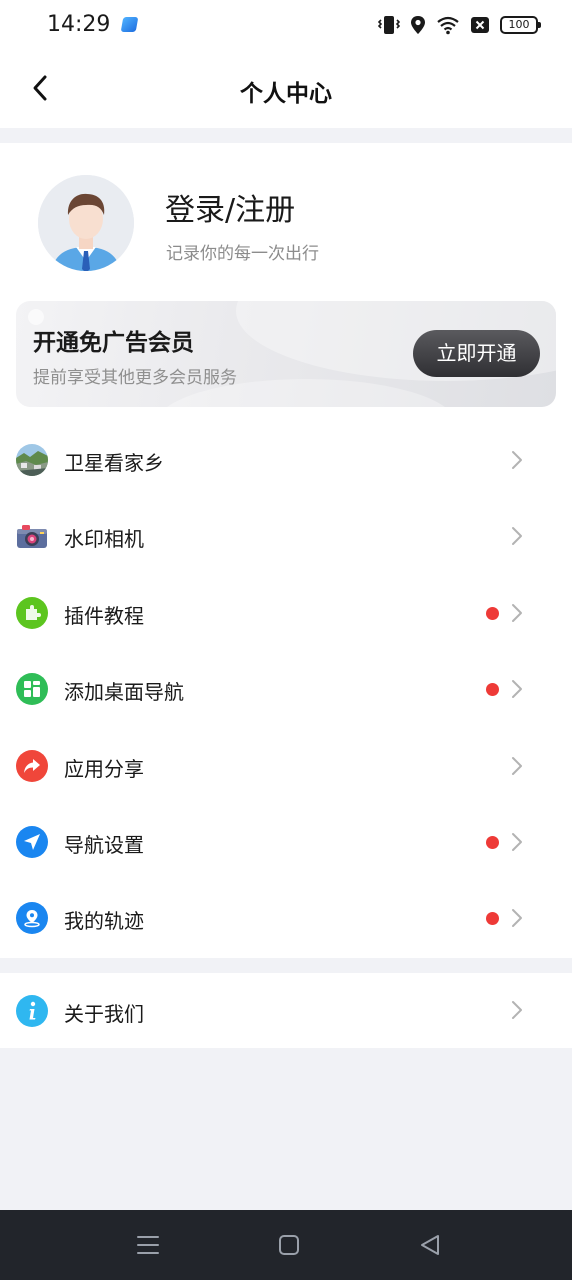 This screenshot has width=572, height=1280. Describe the element at coordinates (32, 765) in the screenshot. I see `share-icon` at that location.